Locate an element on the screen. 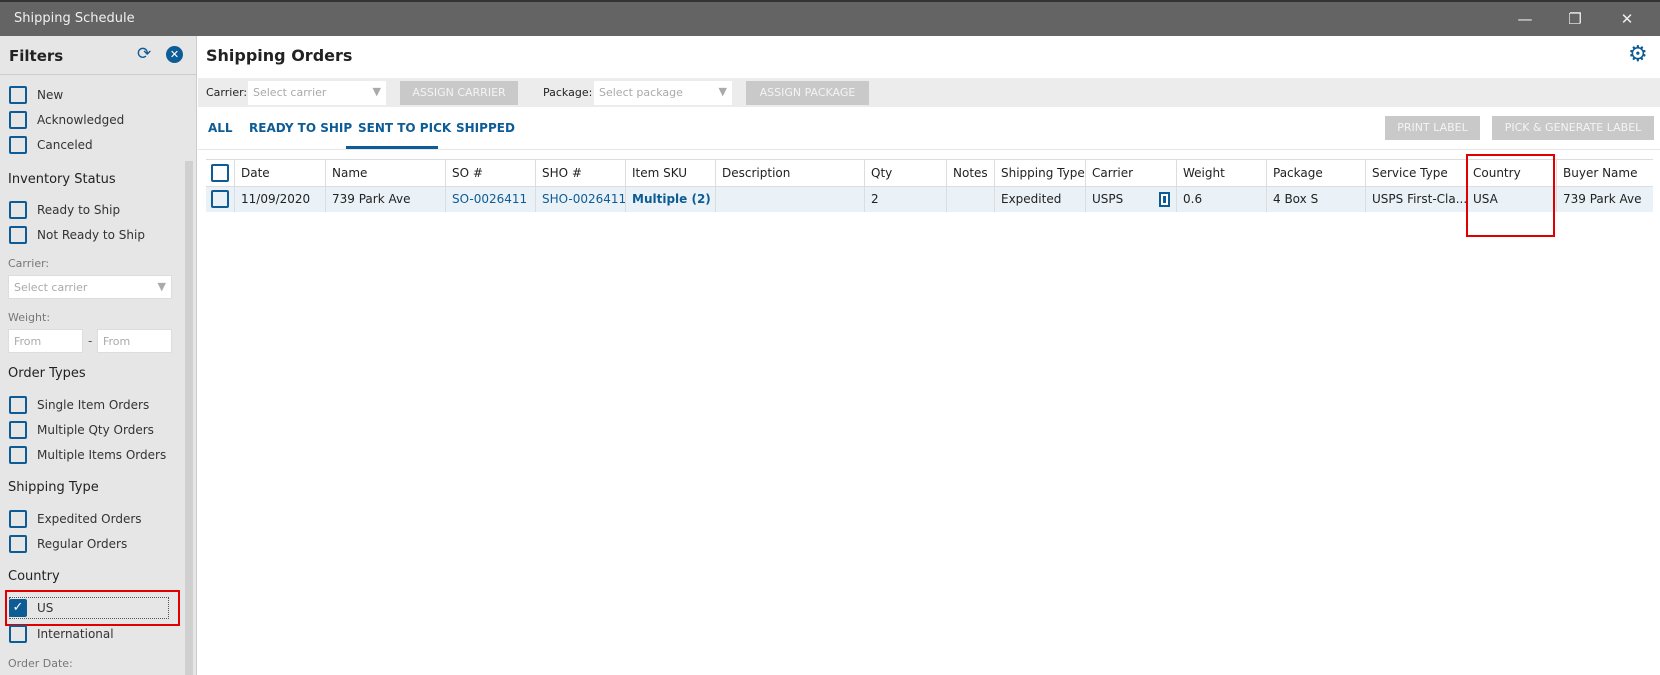 This screenshot has width=1660, height=675. weight-to-input: From is located at coordinates (134, 341).